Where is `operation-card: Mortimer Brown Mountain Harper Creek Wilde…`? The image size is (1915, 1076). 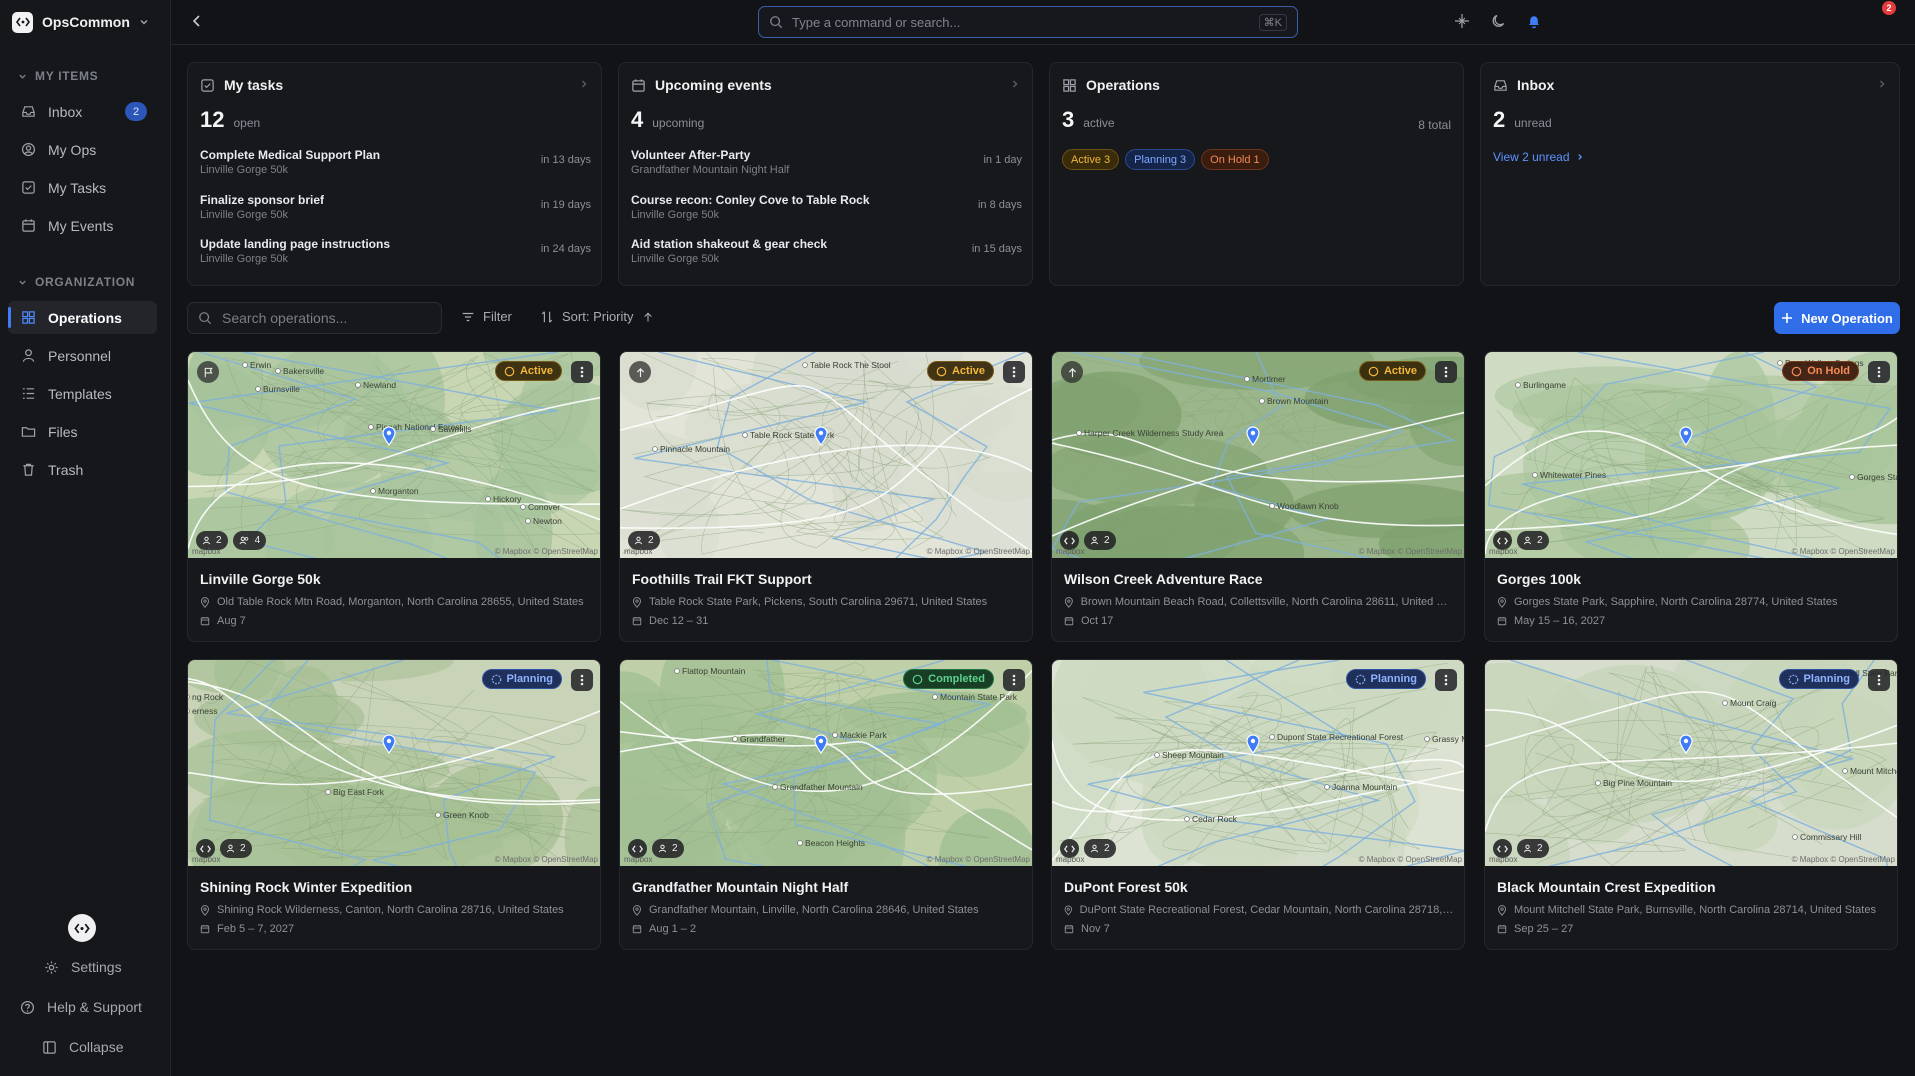 operation-card: Mortimer Brown Mountain Harper Creek Wilde… is located at coordinates (1258, 496).